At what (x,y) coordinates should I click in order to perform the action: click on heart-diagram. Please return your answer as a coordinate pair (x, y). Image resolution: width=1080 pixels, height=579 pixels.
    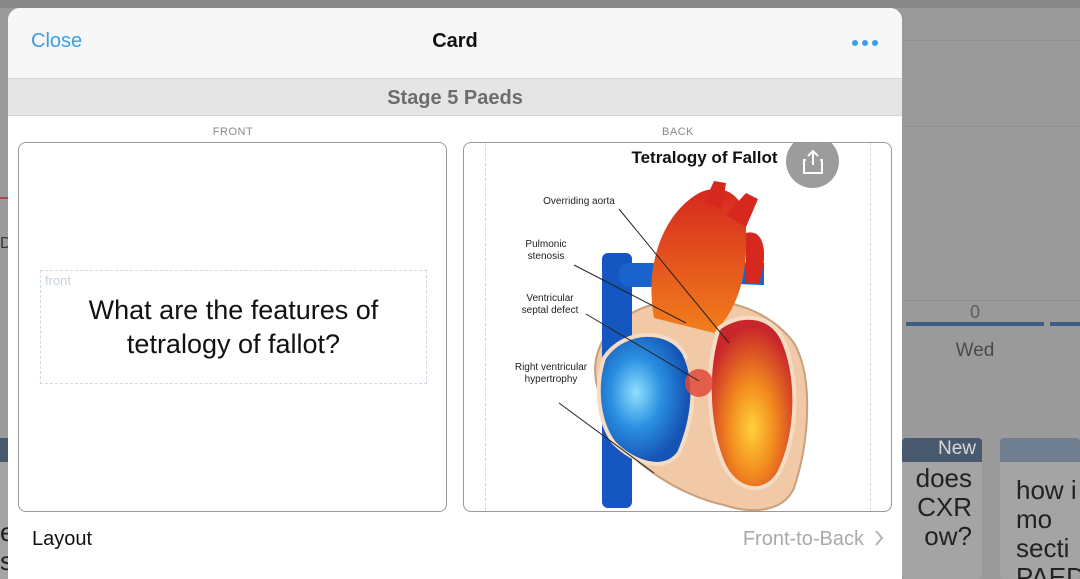
    Looking at the image, I should click on (683, 346).